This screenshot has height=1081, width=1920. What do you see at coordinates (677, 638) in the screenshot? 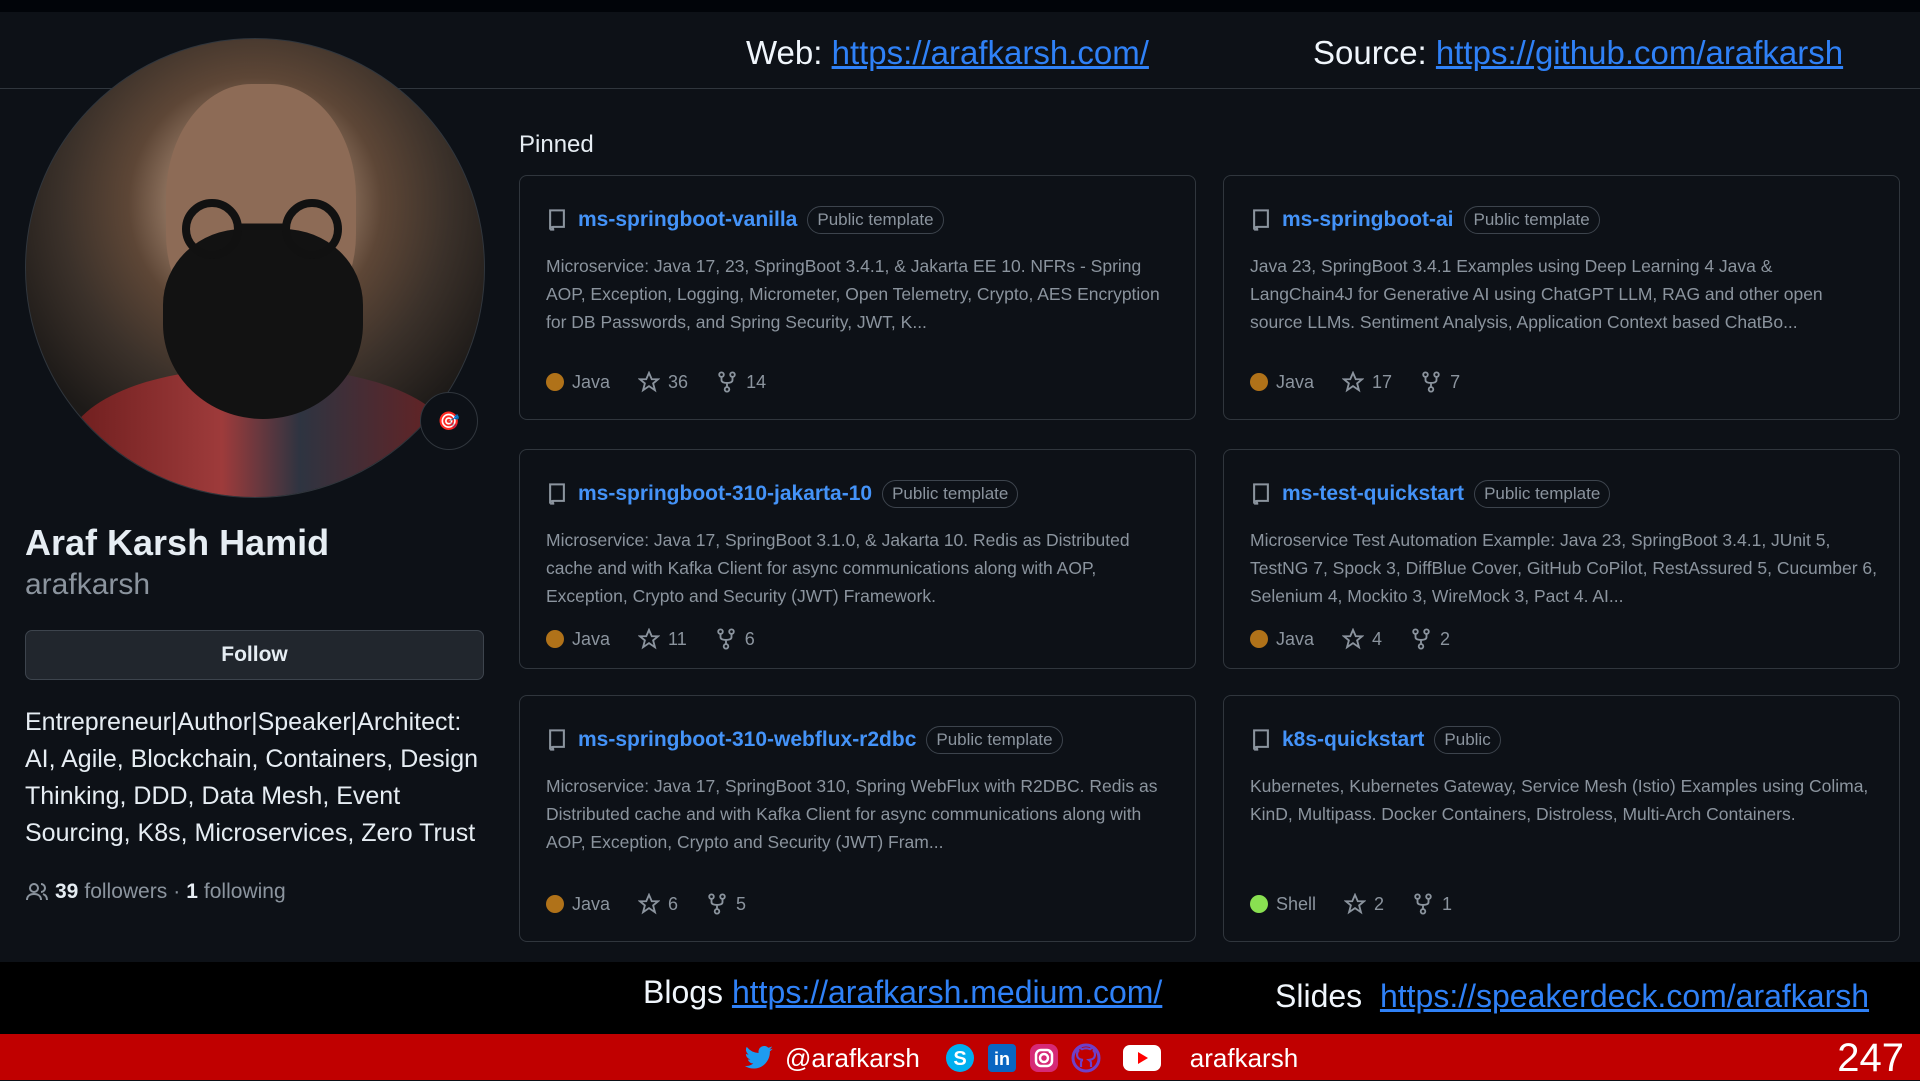
I see `stars-count: 11` at bounding box center [677, 638].